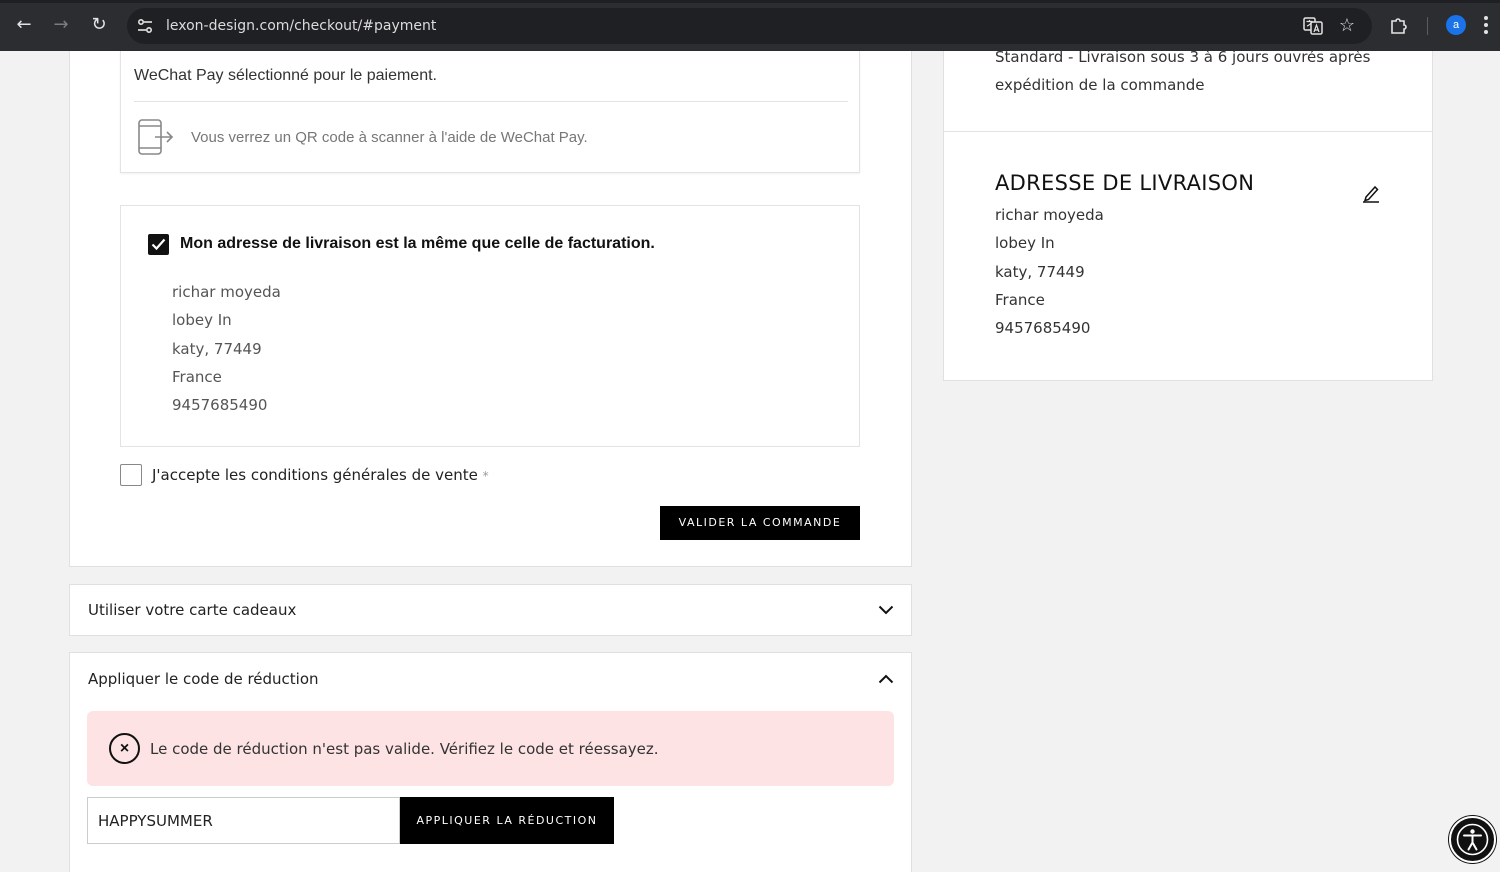 Image resolution: width=1500 pixels, height=872 pixels. Describe the element at coordinates (1456, 25) in the screenshot. I see `profile-avatar: a` at that location.